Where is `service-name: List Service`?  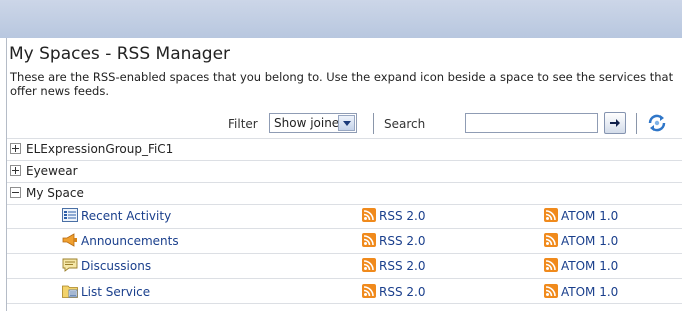
service-name: List Service is located at coordinates (116, 292).